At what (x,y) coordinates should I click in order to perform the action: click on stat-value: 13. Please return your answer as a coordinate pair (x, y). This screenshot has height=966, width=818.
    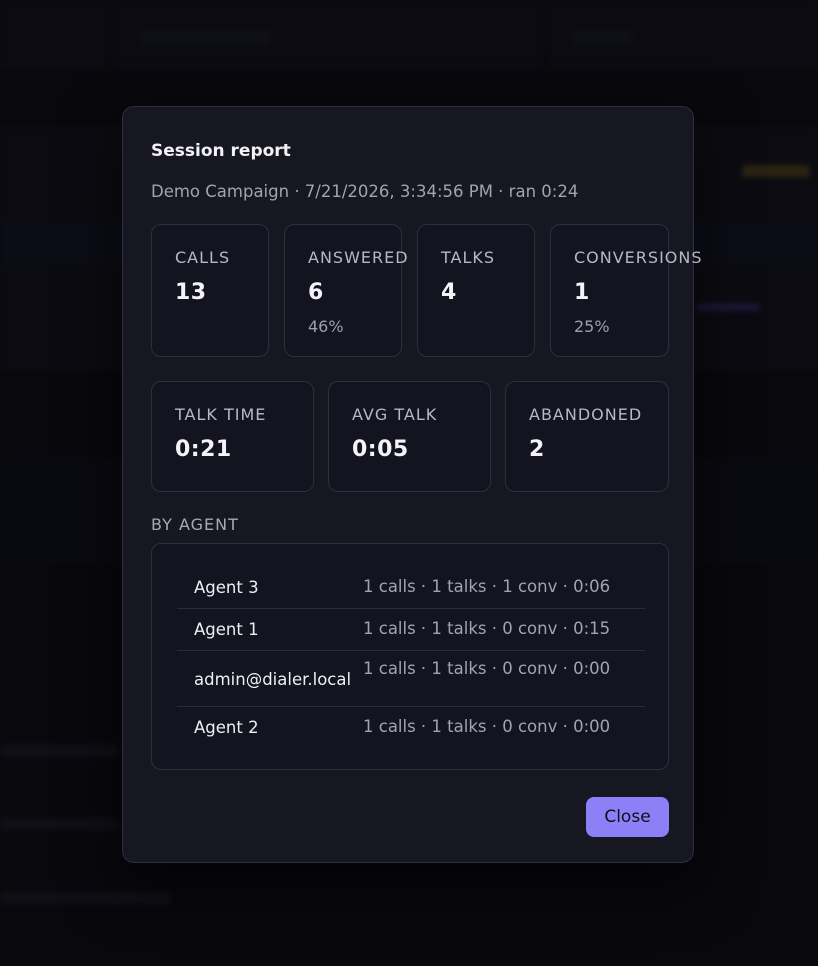
    Looking at the image, I should click on (191, 292).